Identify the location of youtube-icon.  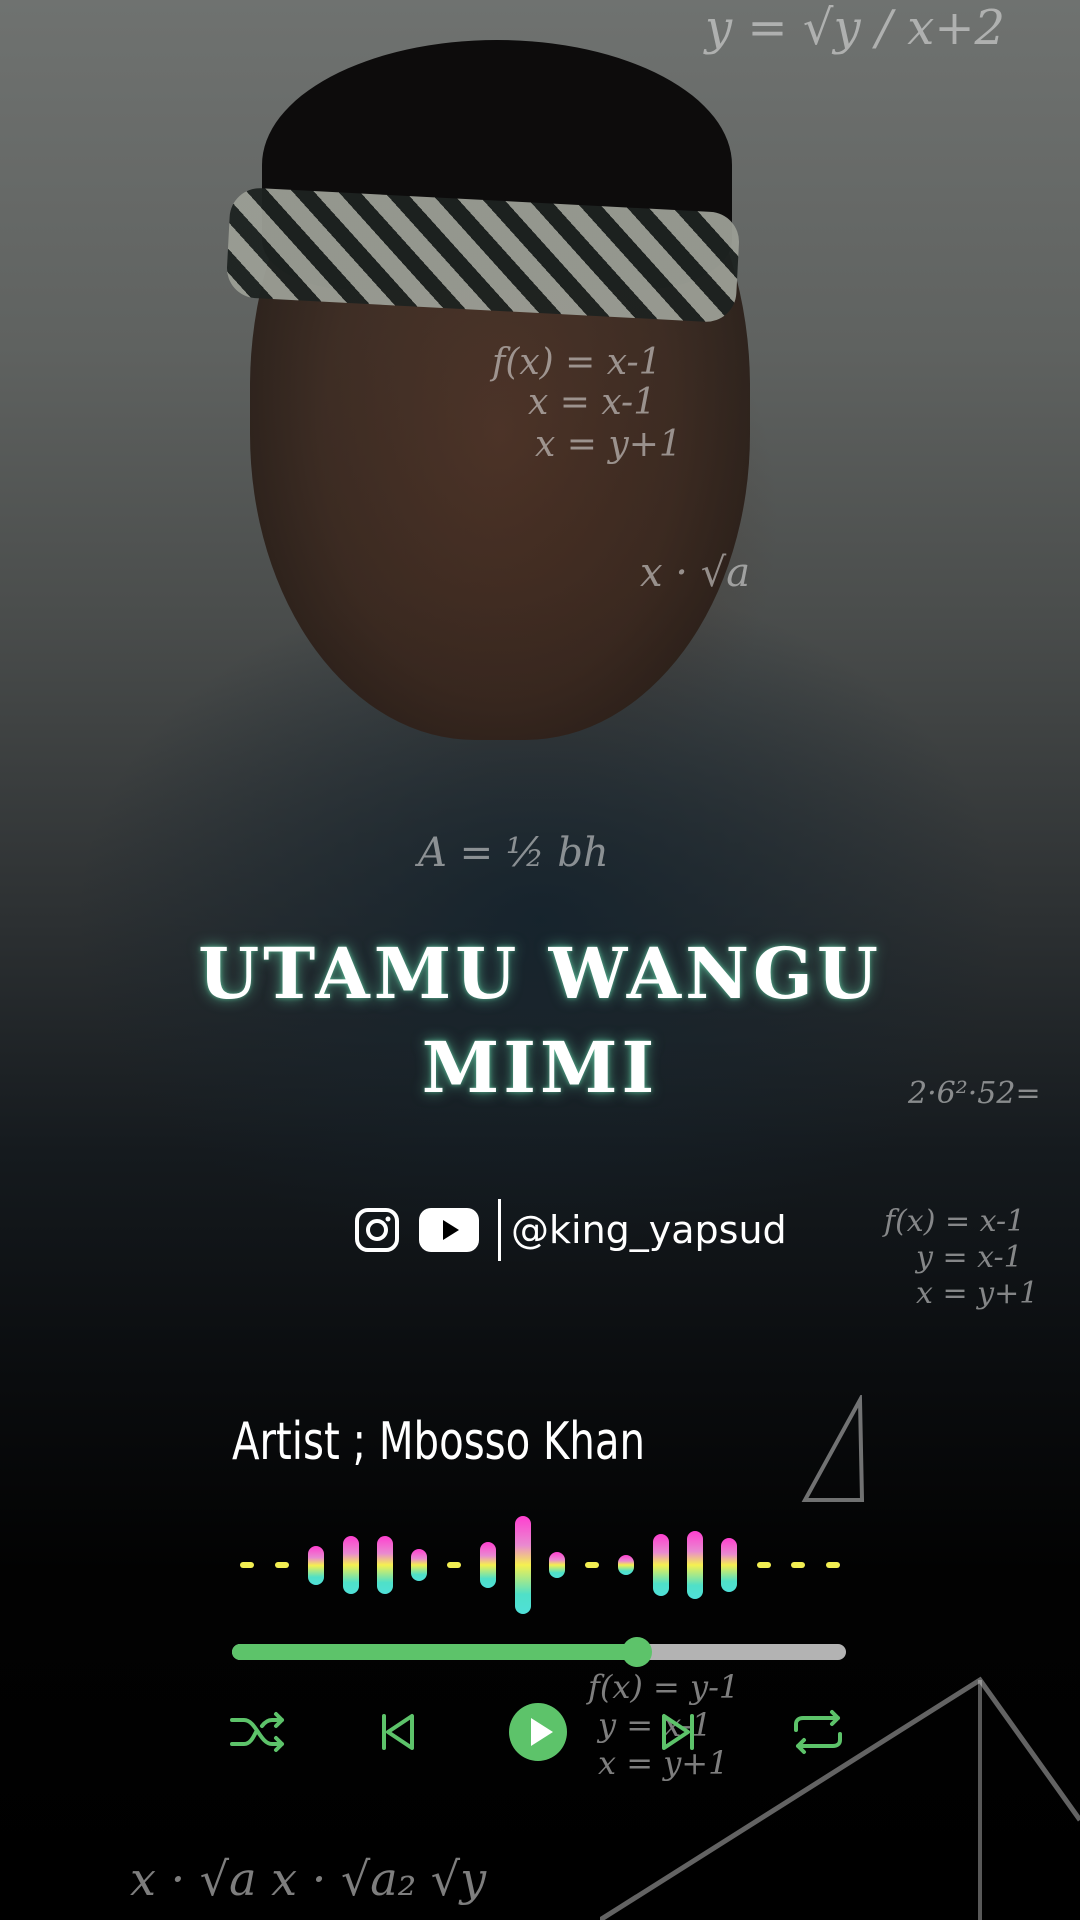
(449, 1230).